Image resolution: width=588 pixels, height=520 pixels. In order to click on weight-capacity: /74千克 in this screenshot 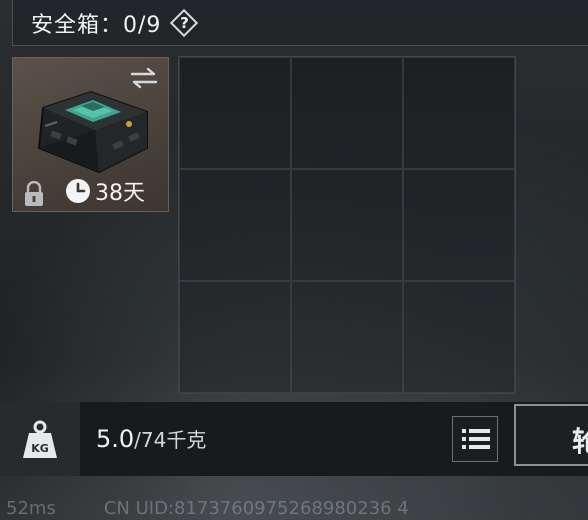, I will do `click(170, 440)`.